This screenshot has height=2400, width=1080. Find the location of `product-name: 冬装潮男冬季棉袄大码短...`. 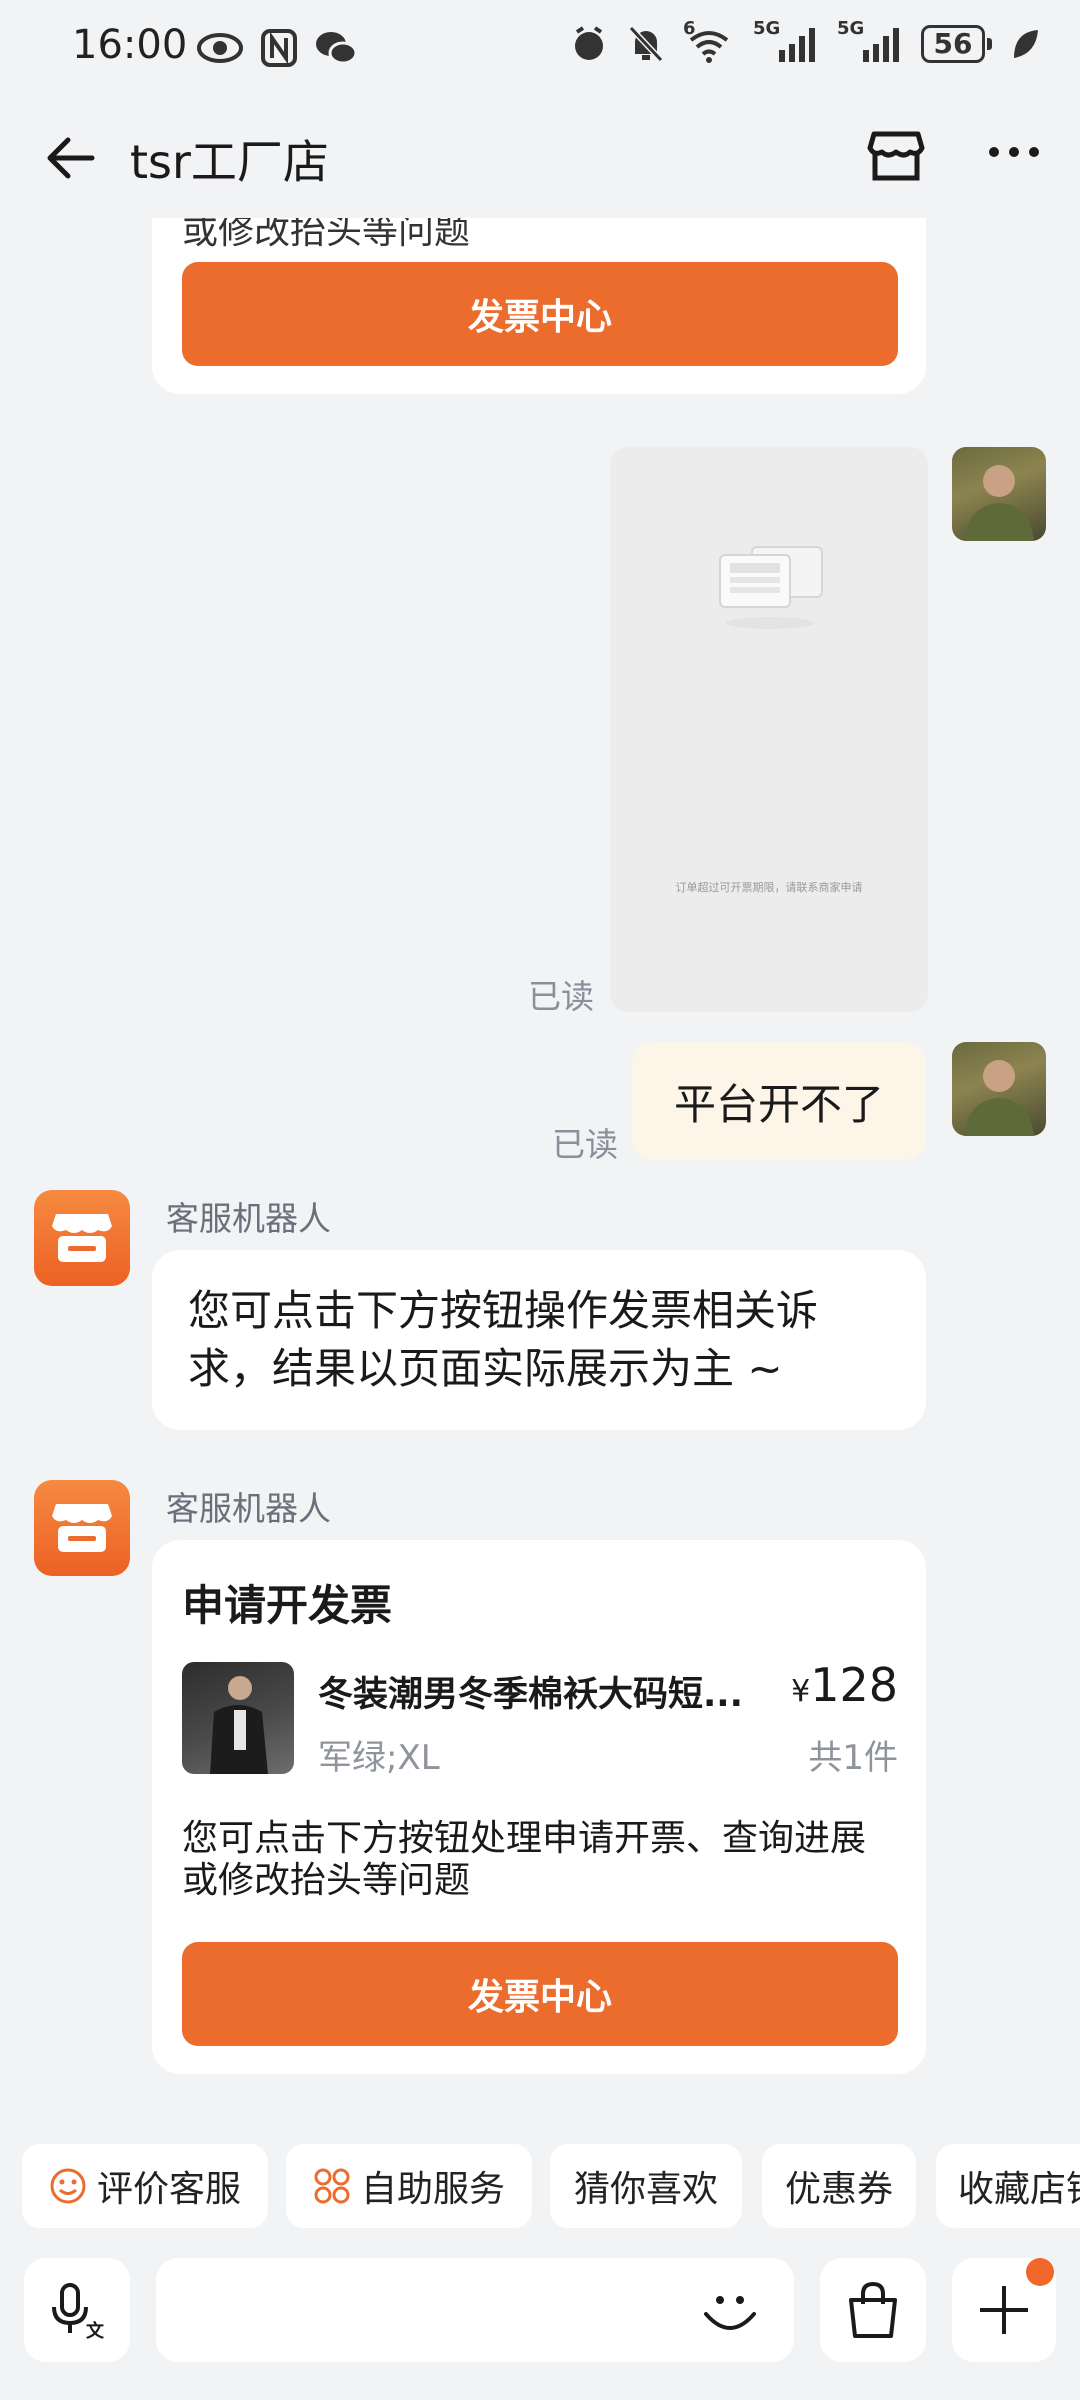

product-name: 冬装潮男冬季棉袄大码短... is located at coordinates (548, 1691).